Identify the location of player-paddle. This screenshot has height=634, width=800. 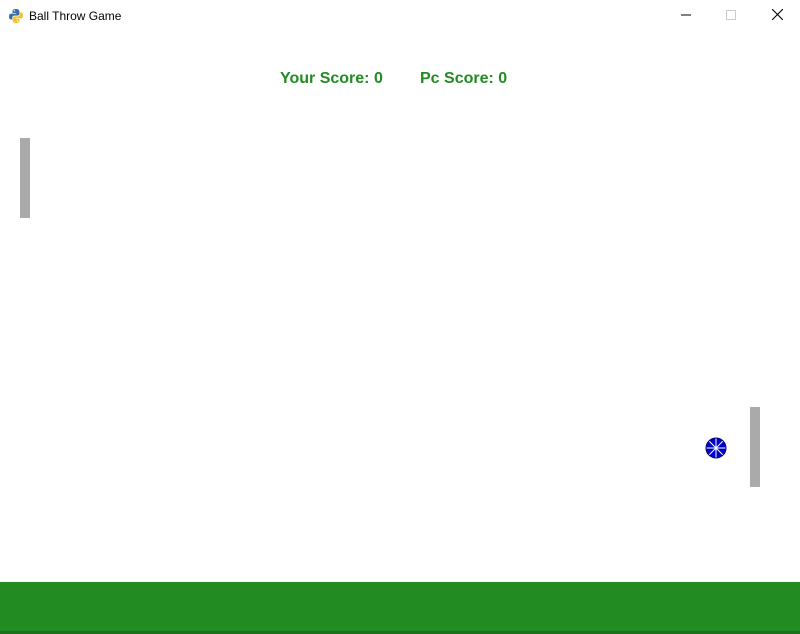
(25, 178).